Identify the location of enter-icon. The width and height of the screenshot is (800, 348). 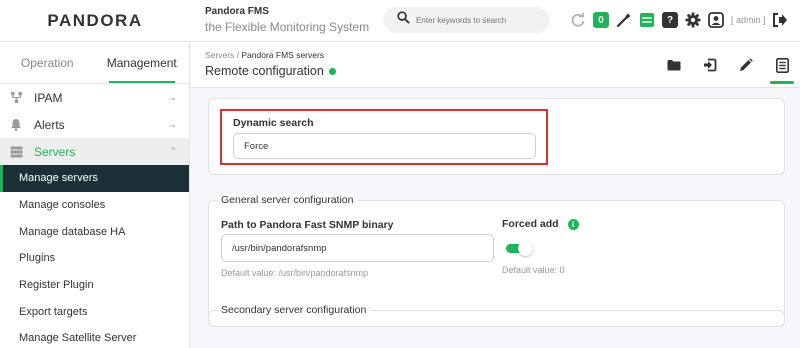
(710, 65).